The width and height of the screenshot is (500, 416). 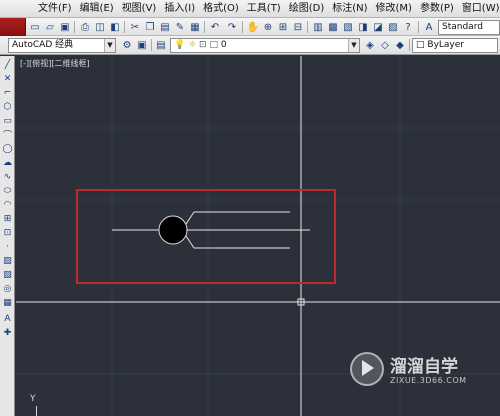 What do you see at coordinates (264, 9) in the screenshot?
I see `menu-tools: 工具(T)` at bounding box center [264, 9].